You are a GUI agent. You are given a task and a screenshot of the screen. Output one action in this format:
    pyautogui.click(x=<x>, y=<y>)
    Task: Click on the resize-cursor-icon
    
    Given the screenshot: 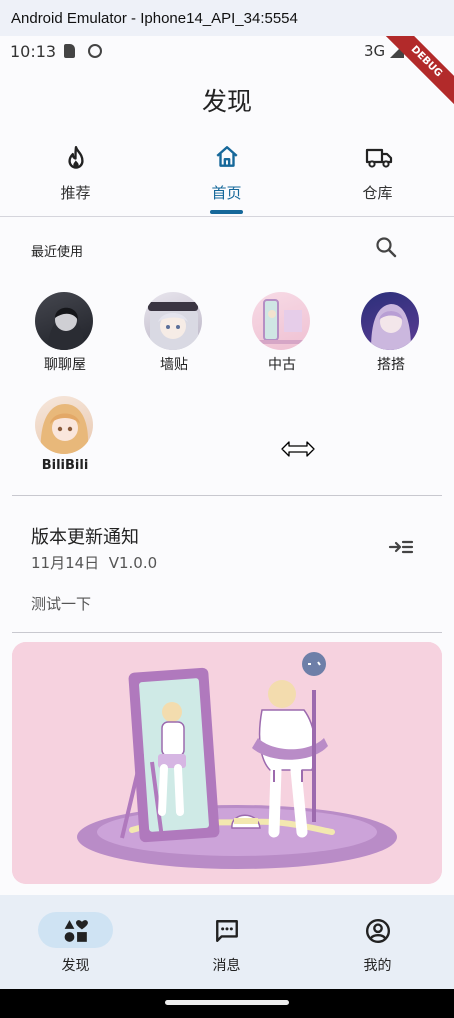 What is the action you would take?
    pyautogui.click(x=298, y=449)
    